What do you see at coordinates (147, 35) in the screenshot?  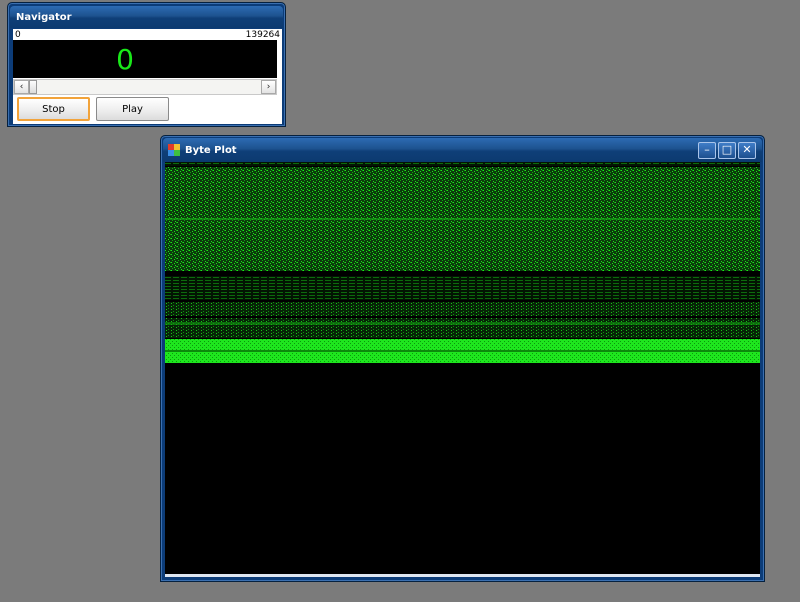 I see `range-labels: 0 139264` at bounding box center [147, 35].